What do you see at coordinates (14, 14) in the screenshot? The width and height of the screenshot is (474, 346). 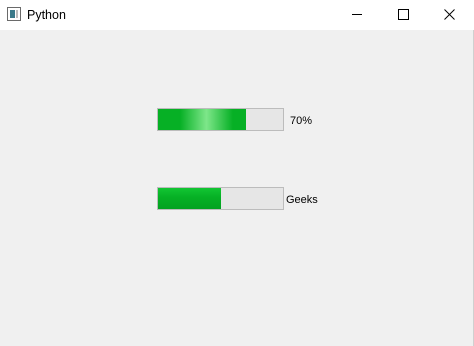 I see `app-window-icon` at bounding box center [14, 14].